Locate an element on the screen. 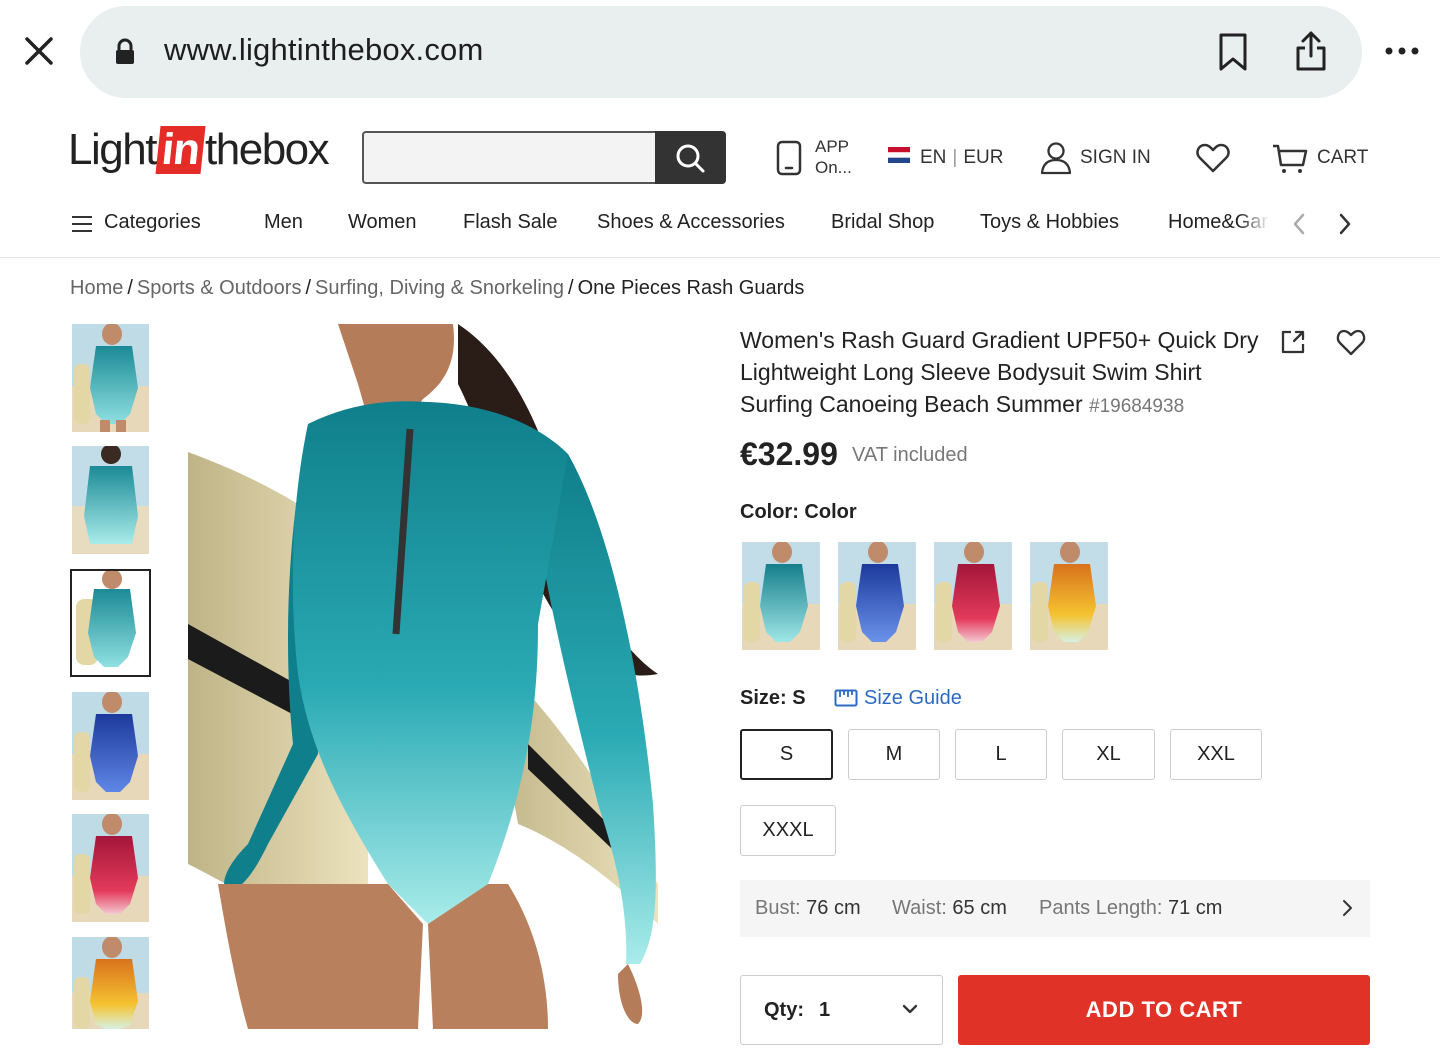 The height and width of the screenshot is (1049, 1440). add-to-cart-button: ADD TO CART is located at coordinates (1164, 1010).